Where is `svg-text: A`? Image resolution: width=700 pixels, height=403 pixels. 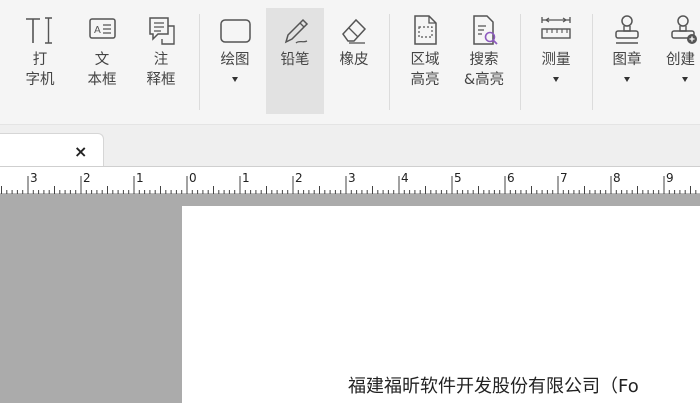 svg-text: A is located at coordinates (97, 30).